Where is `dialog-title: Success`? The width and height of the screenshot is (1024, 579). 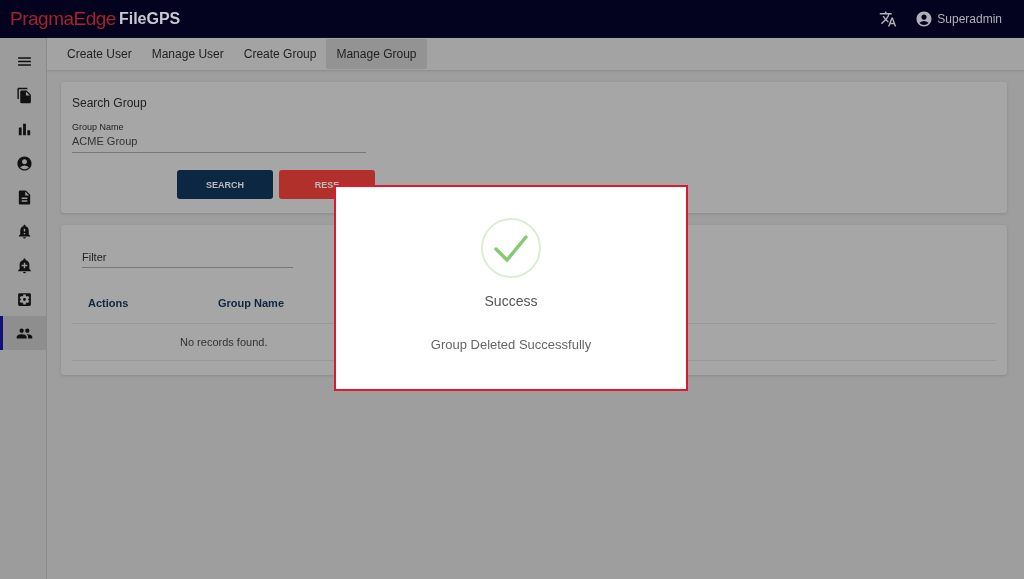 dialog-title: Success is located at coordinates (511, 301).